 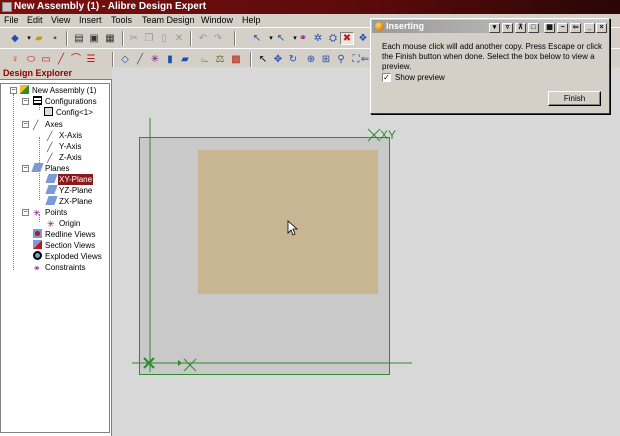 I want to click on tree-item-root: New Assembly (1), so click(x=58, y=90).